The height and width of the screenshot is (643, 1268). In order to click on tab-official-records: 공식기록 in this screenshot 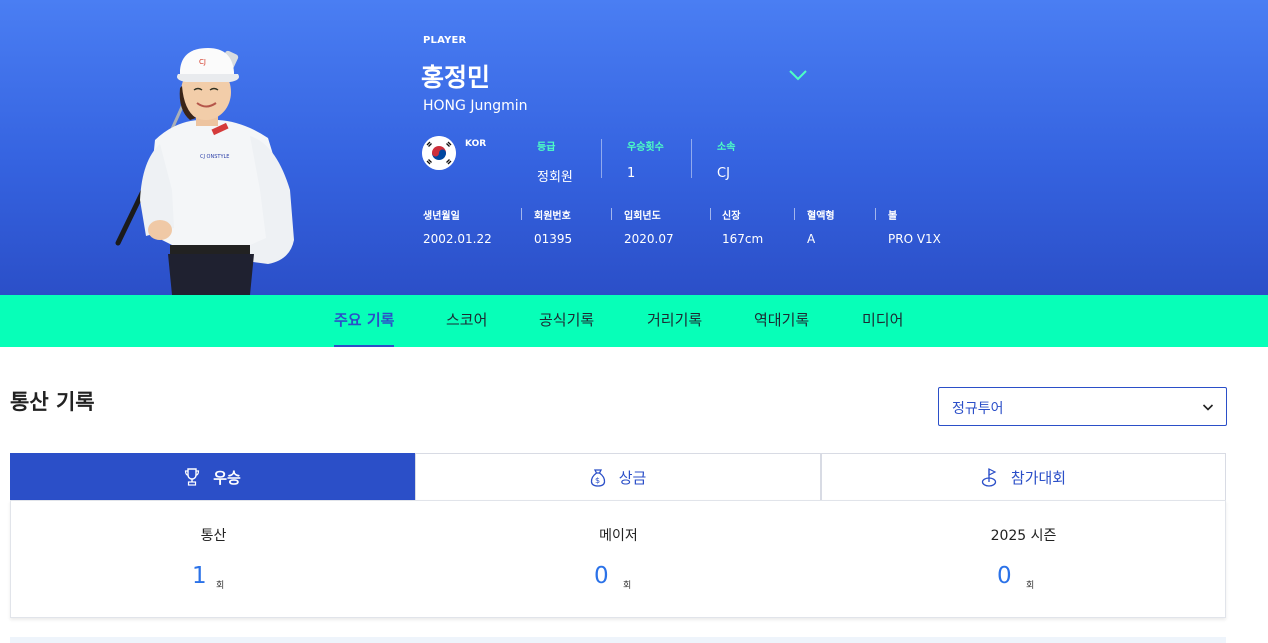, I will do `click(566, 321)`.